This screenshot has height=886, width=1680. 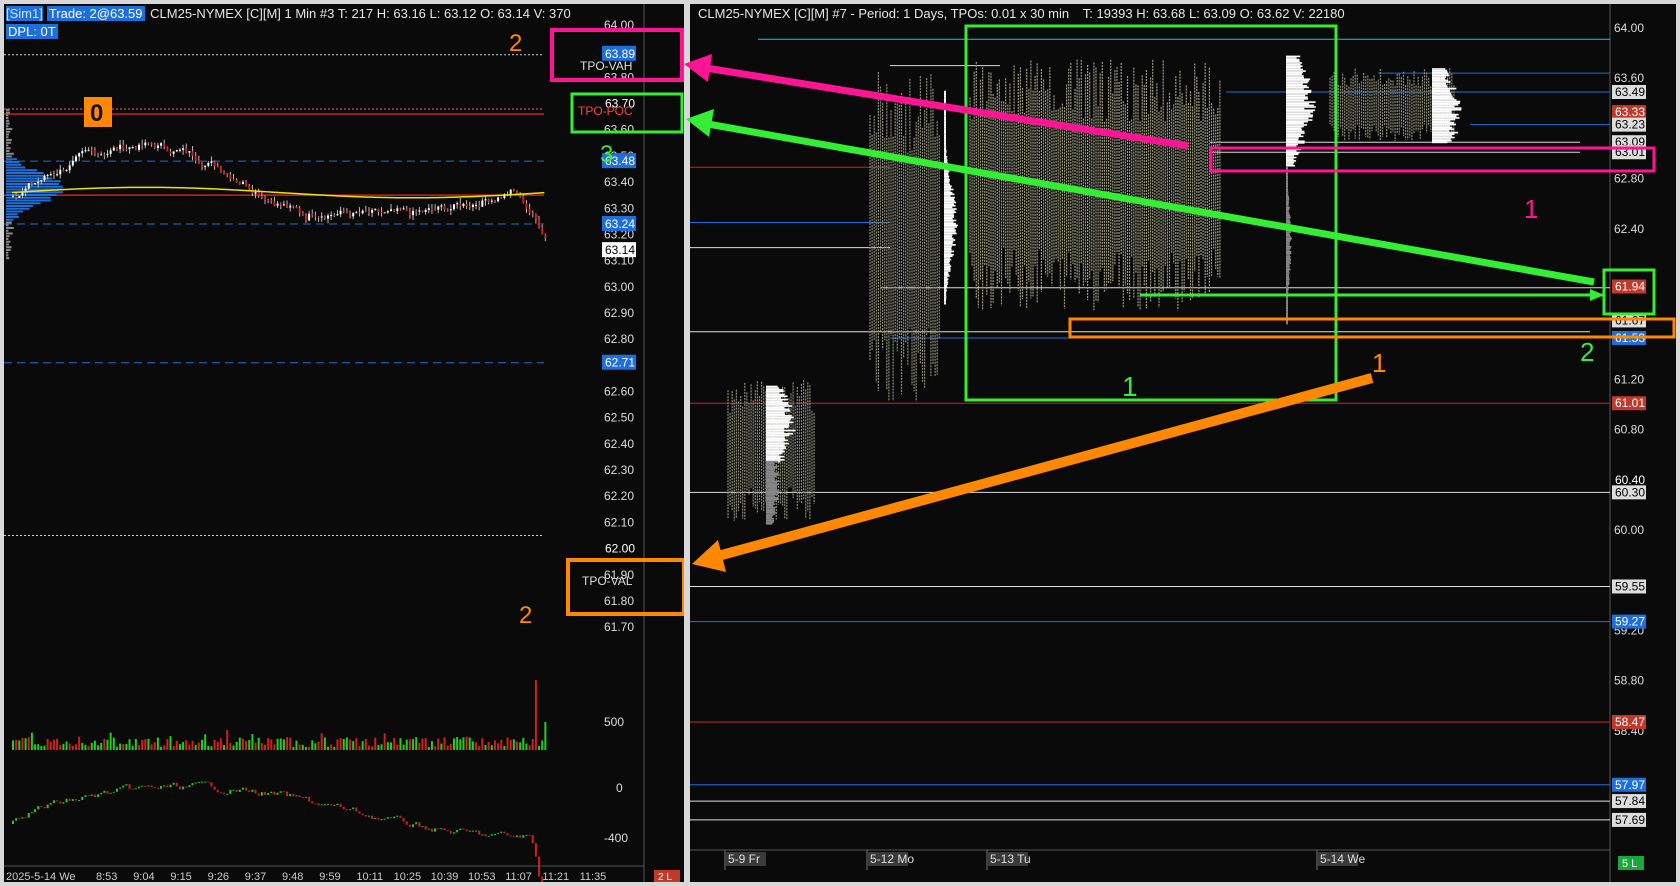 I want to click on left-price-tick: 62.90, so click(x=619, y=313).